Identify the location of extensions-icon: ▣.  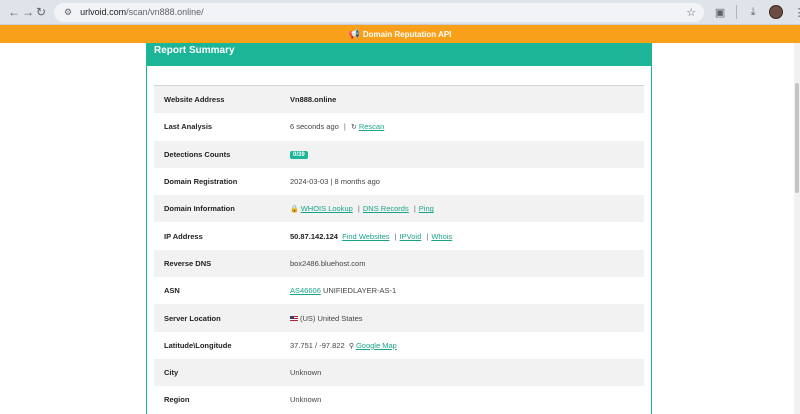
(720, 12).